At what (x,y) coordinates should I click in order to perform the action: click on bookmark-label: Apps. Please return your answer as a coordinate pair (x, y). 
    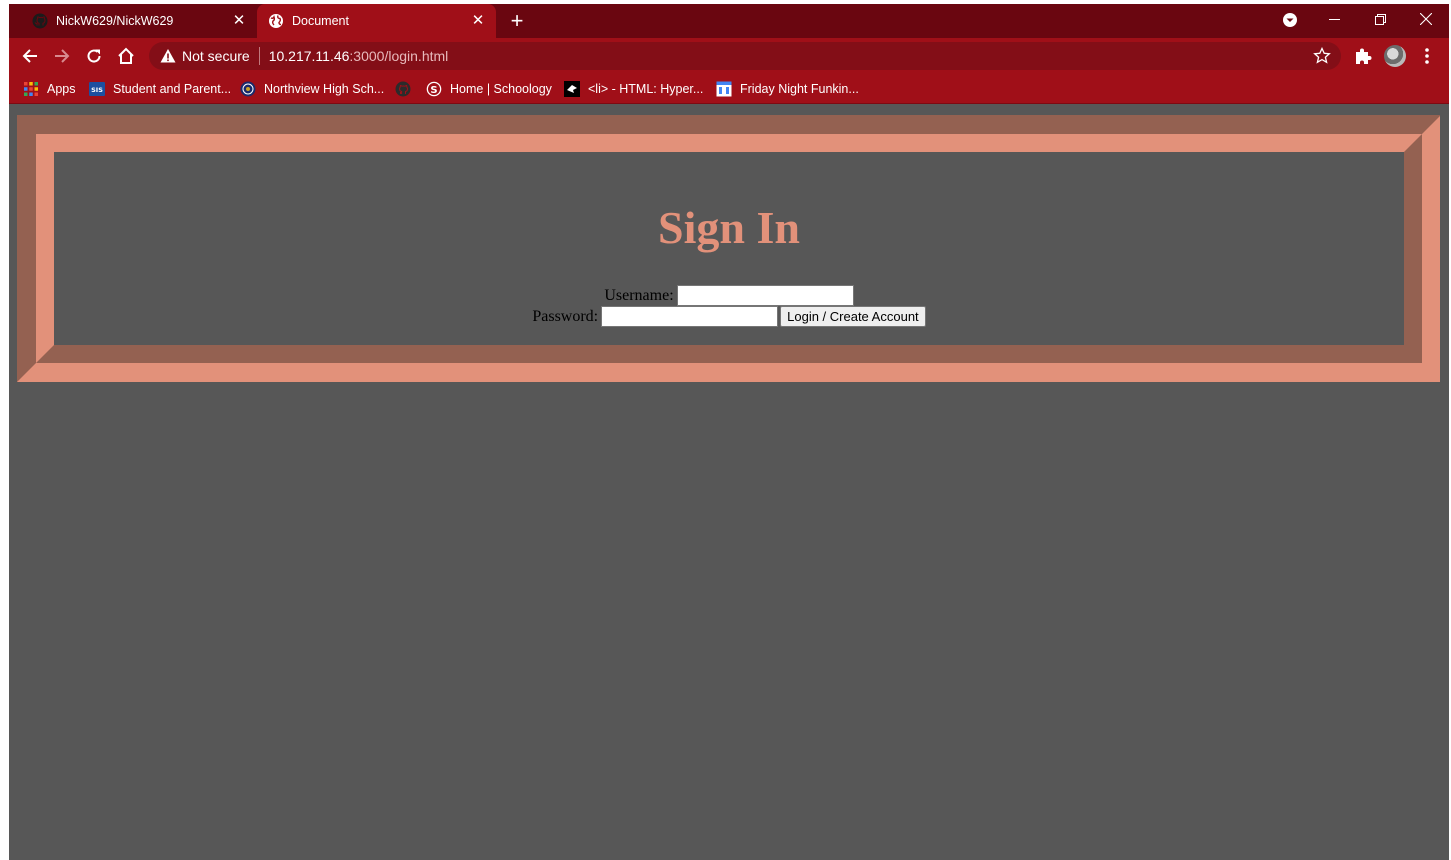
    Looking at the image, I should click on (61, 88).